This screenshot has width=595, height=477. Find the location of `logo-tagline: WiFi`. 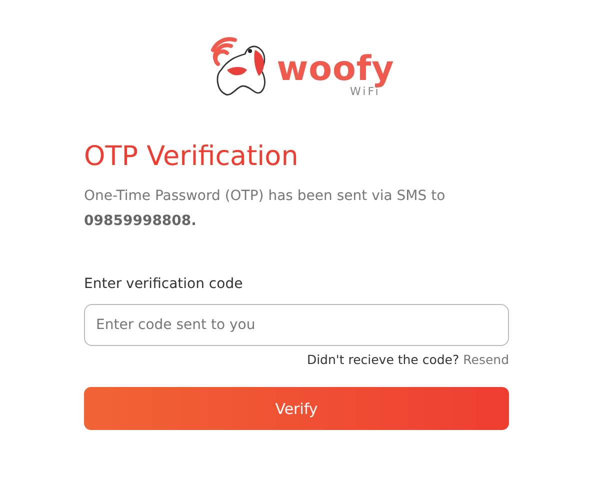

logo-tagline: WiFi is located at coordinates (365, 92).